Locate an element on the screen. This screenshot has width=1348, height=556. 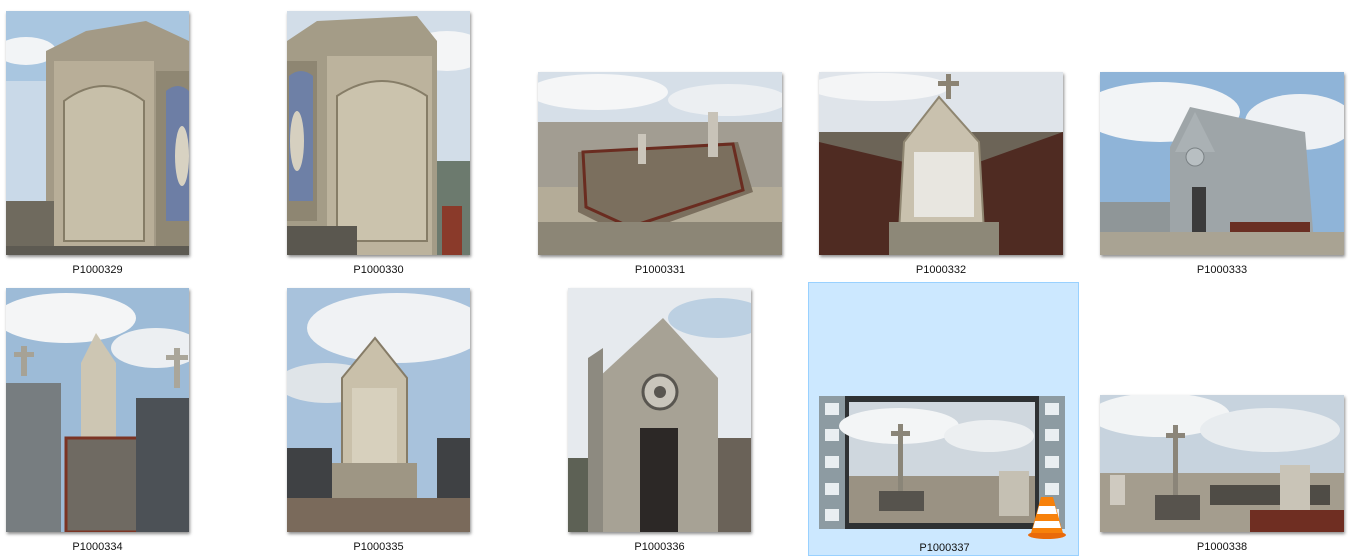
file-item: P1000335 is located at coordinates (421, 418).